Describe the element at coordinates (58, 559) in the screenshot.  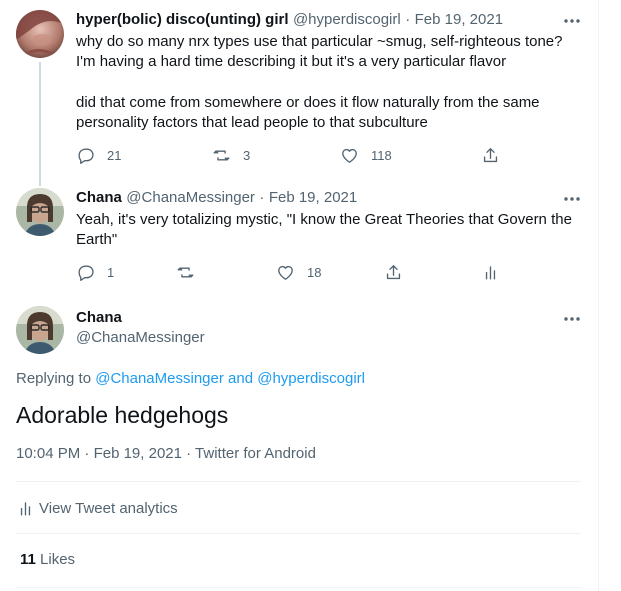
I see `likes-label: Likes` at that location.